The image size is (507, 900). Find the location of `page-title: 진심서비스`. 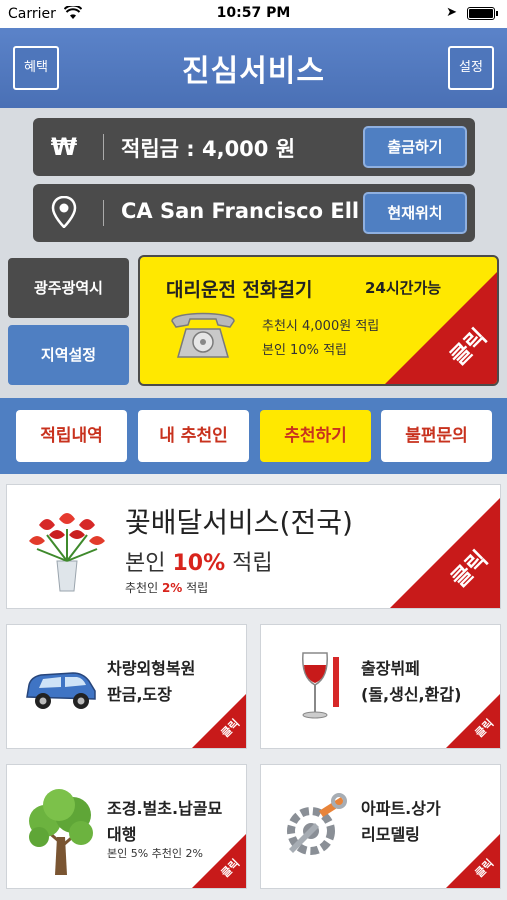

page-title: 진심서비스 is located at coordinates (253, 71).